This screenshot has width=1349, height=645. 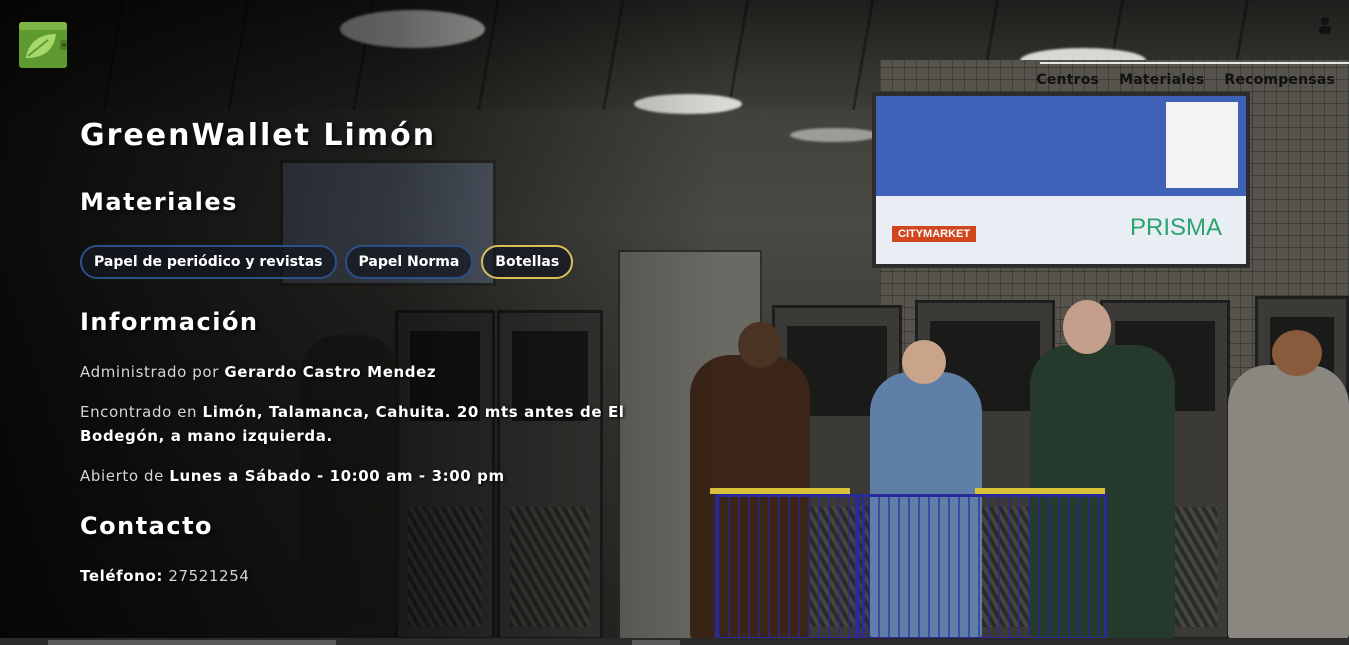 I want to click on contact-heading: Contacto, so click(x=147, y=526).